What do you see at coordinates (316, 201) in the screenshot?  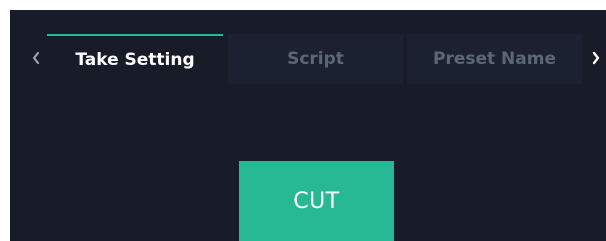 I see `cut-button: CUT` at bounding box center [316, 201].